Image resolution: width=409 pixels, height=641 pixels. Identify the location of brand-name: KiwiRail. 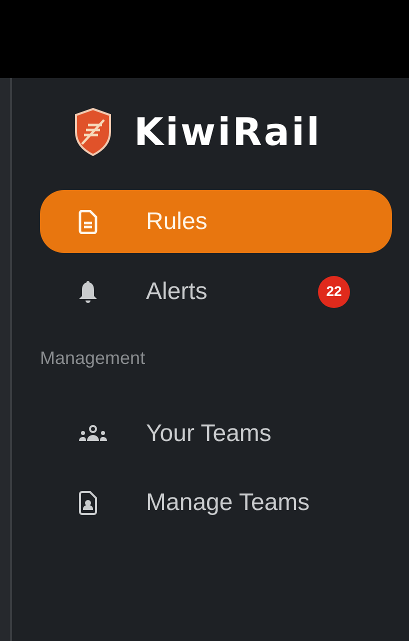
(228, 132).